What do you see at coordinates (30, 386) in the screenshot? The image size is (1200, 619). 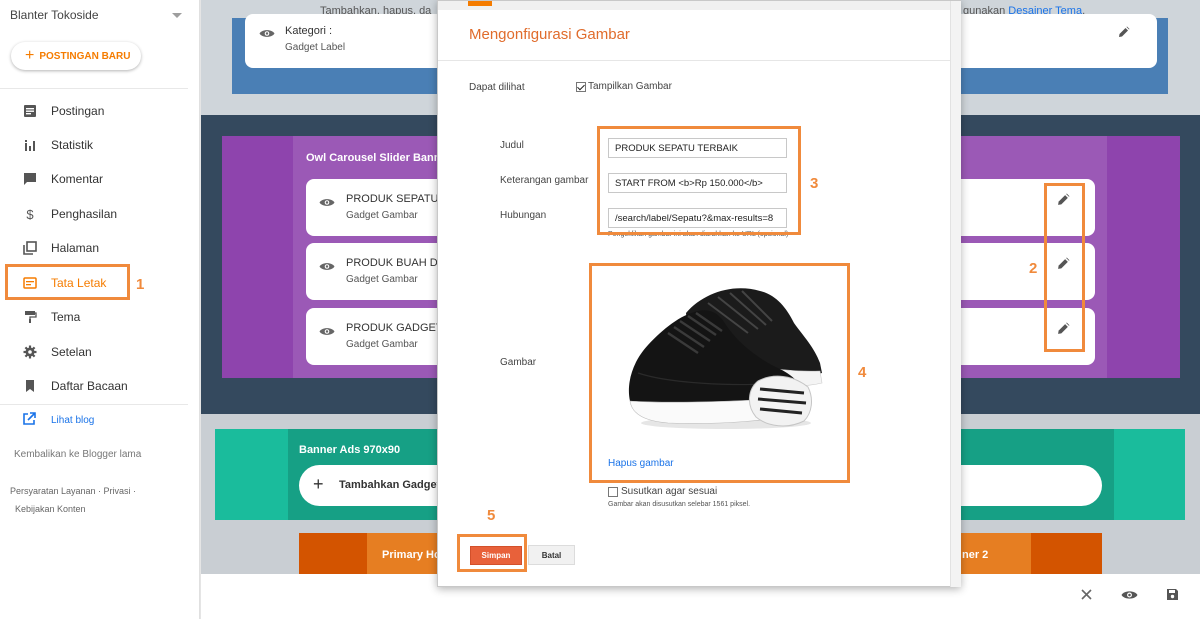 I see `bookmark-icon` at bounding box center [30, 386].